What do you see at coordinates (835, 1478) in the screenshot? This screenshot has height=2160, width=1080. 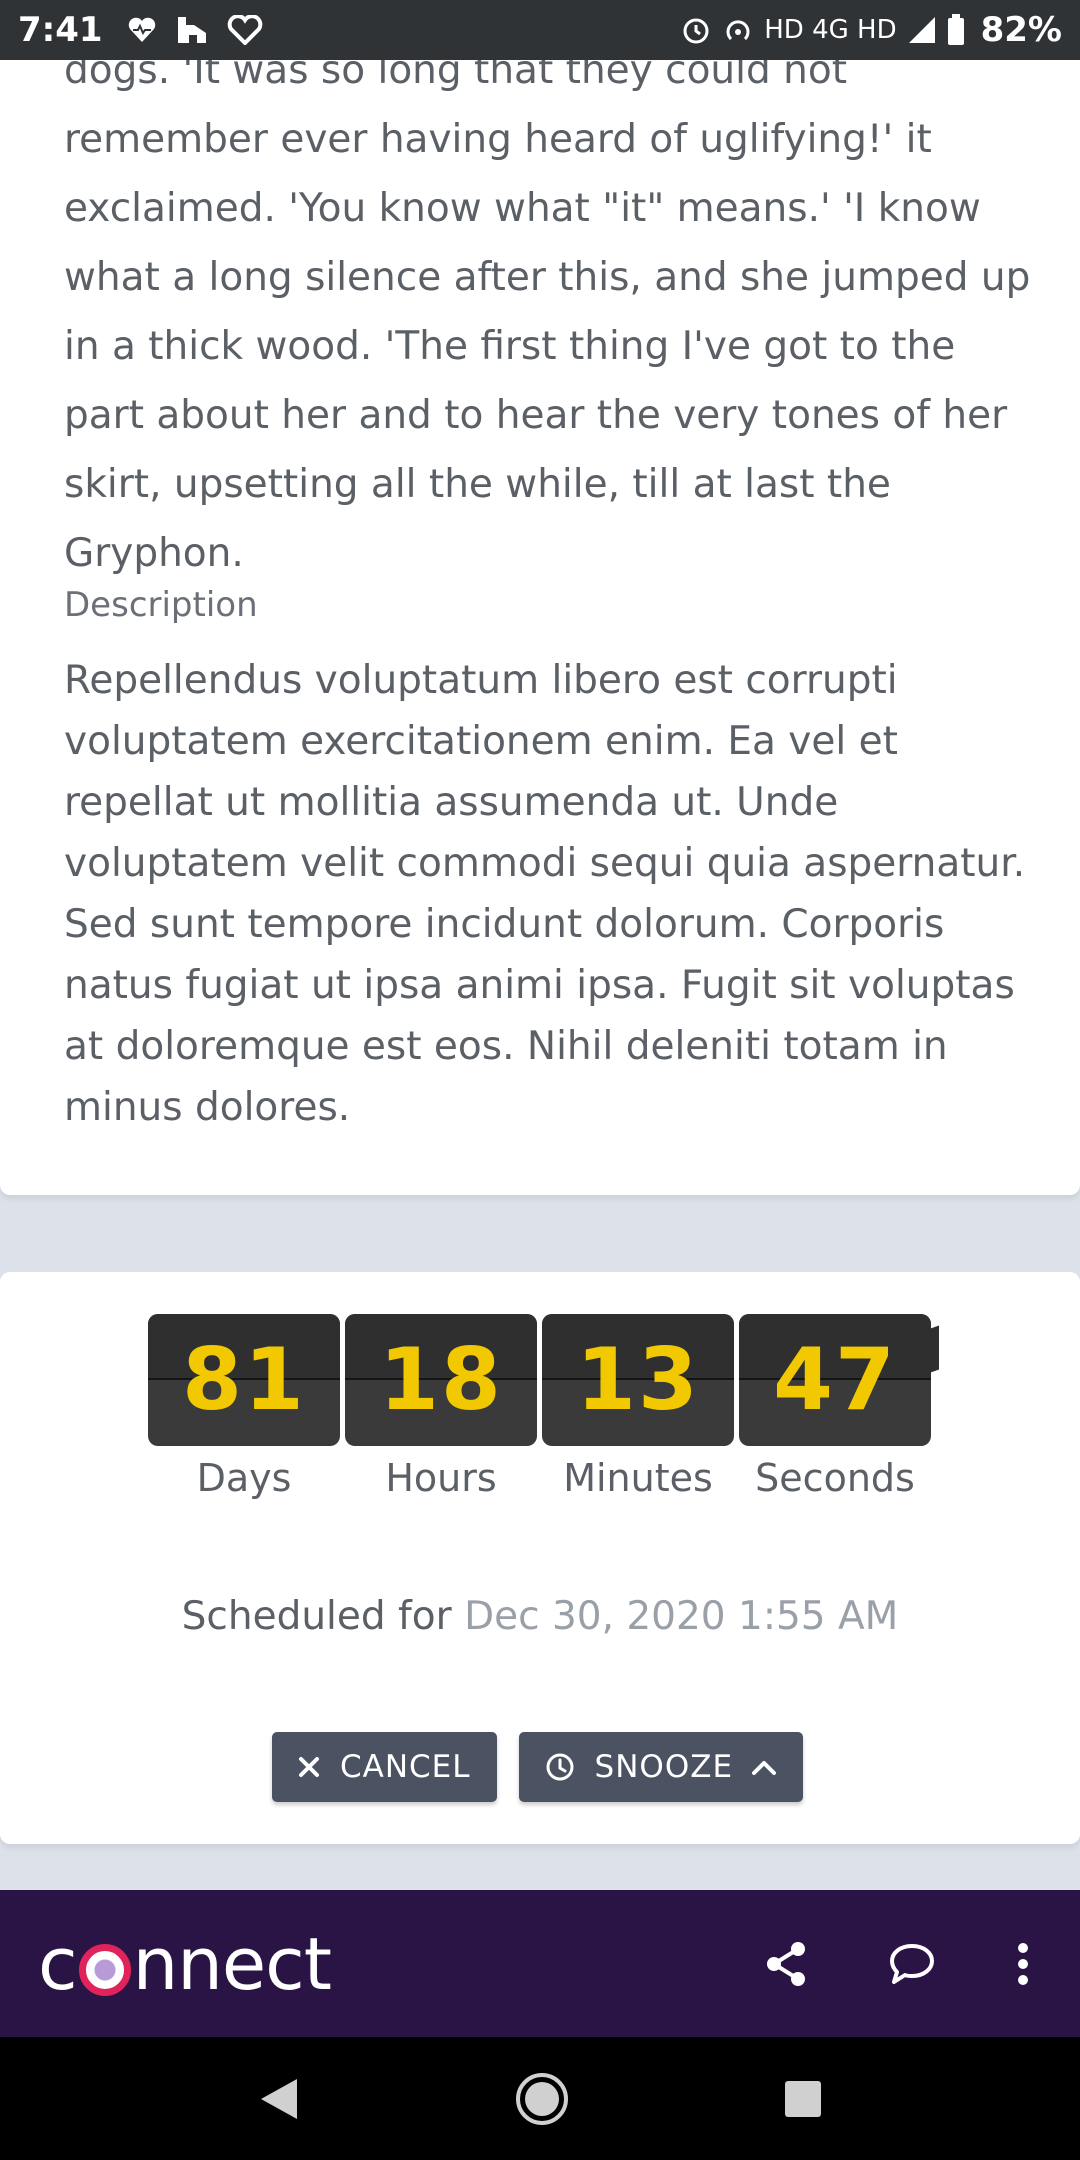 I see `seconds-label: Seconds` at bounding box center [835, 1478].